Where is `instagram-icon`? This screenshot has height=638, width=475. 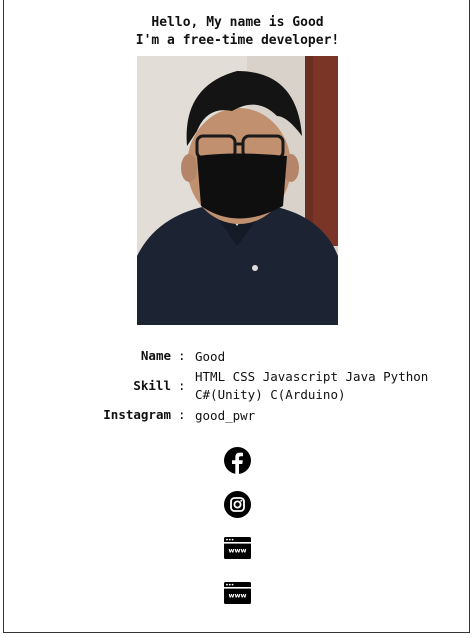
instagram-icon is located at coordinates (237, 504).